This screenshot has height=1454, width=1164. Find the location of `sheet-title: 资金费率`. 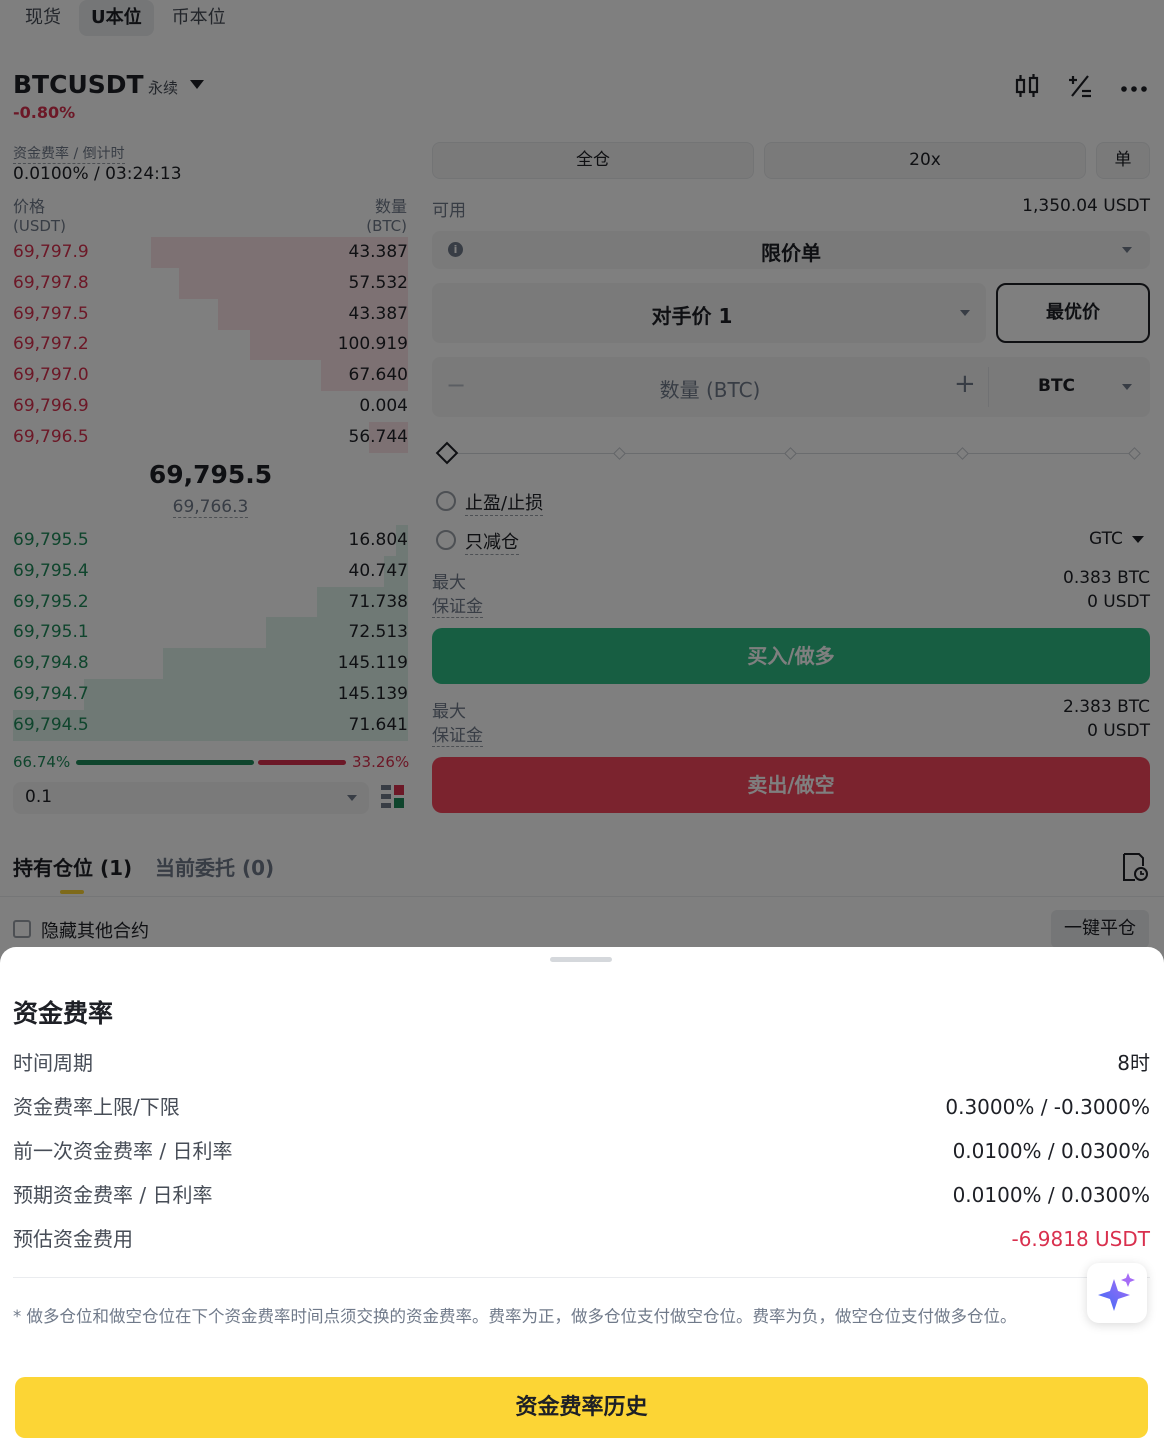

sheet-title: 资金费率 is located at coordinates (63, 1013).